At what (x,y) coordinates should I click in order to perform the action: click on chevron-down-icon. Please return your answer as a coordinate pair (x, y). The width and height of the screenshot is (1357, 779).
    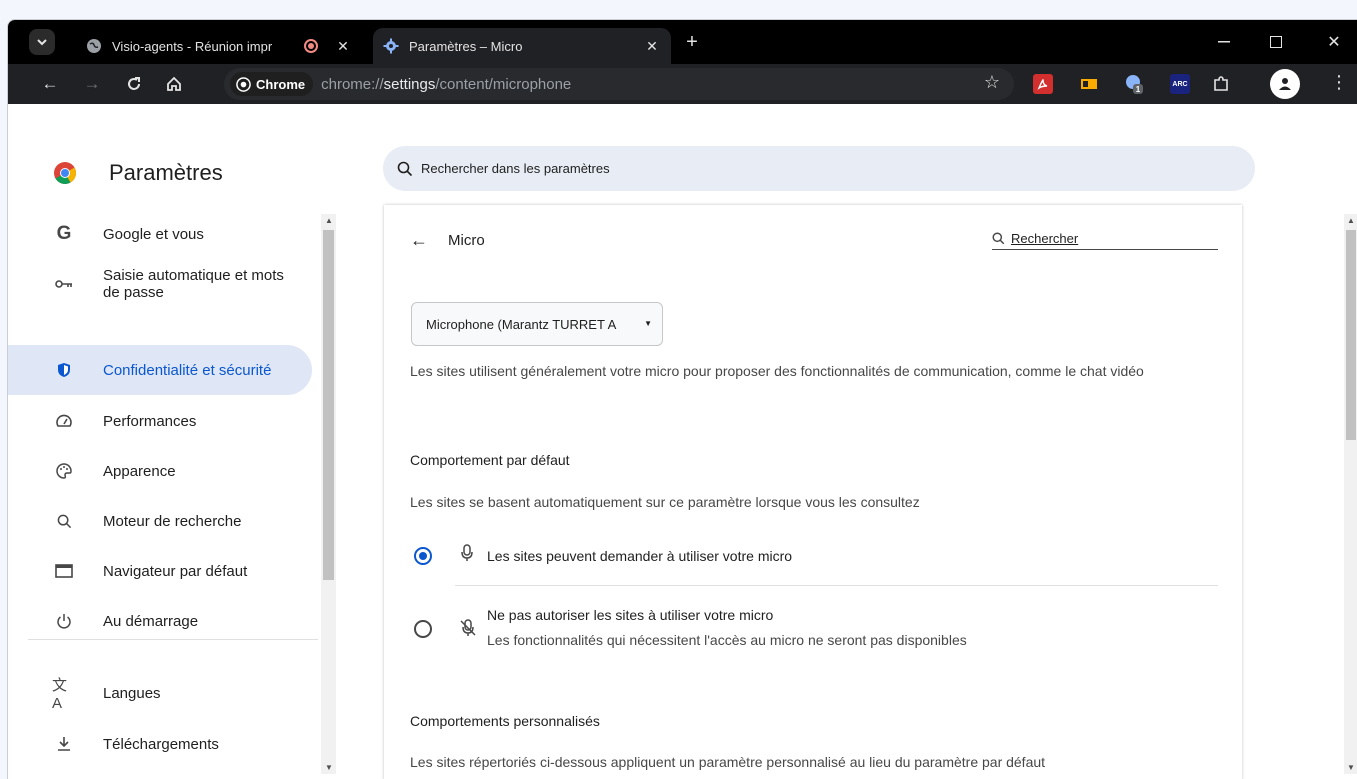
    Looking at the image, I should click on (42, 42).